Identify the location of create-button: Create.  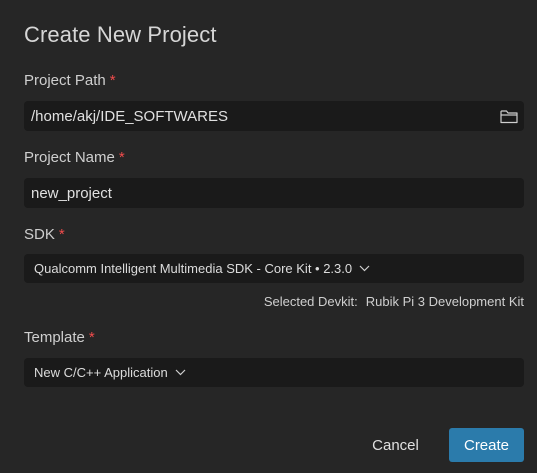
(486, 445).